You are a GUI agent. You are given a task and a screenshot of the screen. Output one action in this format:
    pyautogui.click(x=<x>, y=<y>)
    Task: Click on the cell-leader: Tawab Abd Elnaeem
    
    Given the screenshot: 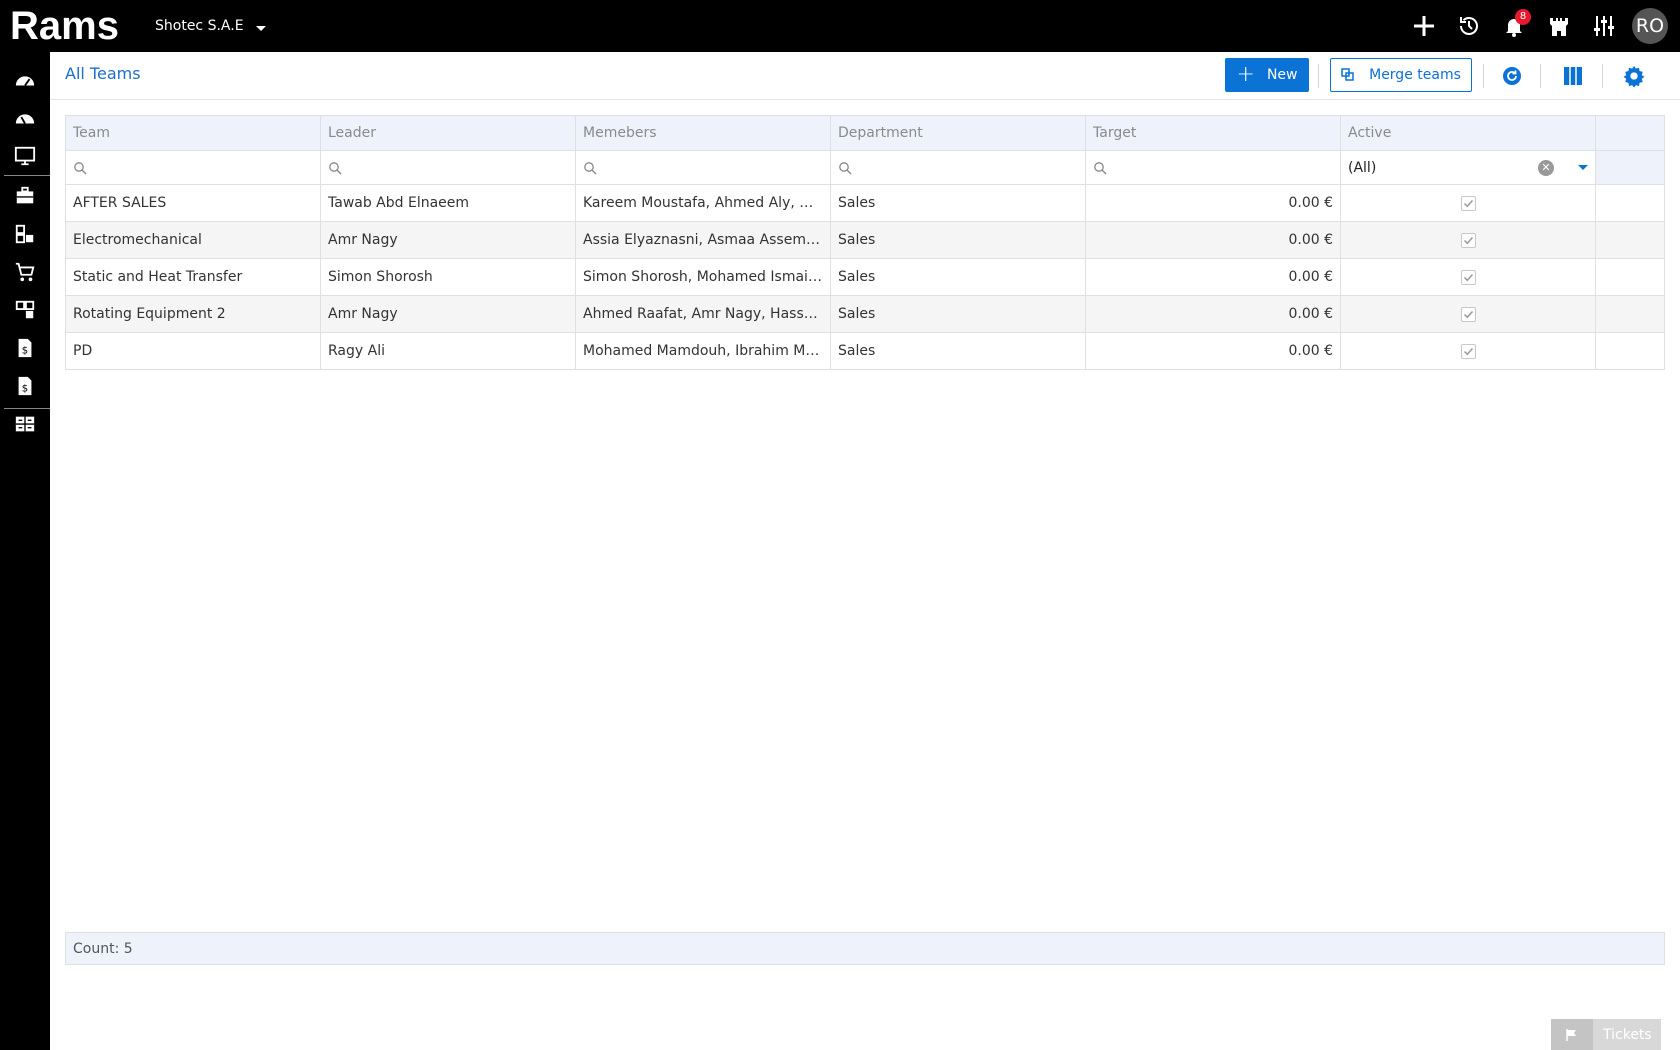 What is the action you would take?
    pyautogui.click(x=447, y=203)
    